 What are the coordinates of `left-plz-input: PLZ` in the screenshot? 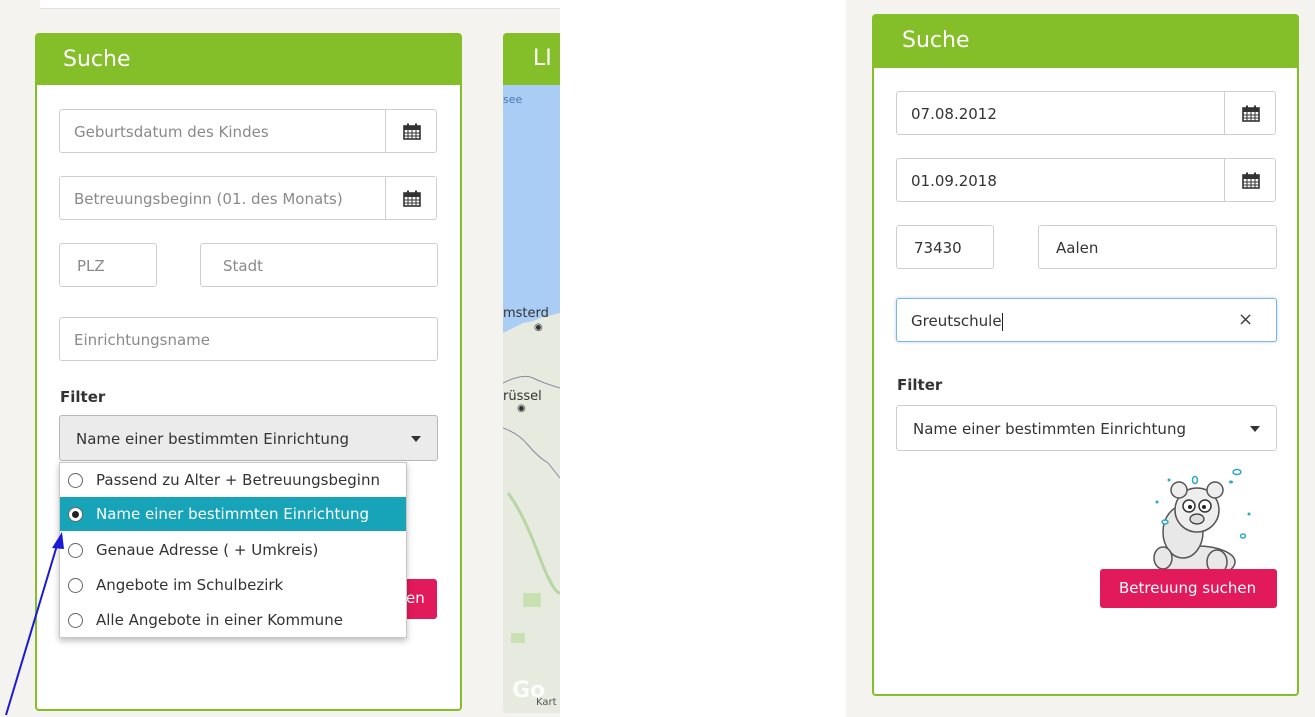 It's located at (108, 265).